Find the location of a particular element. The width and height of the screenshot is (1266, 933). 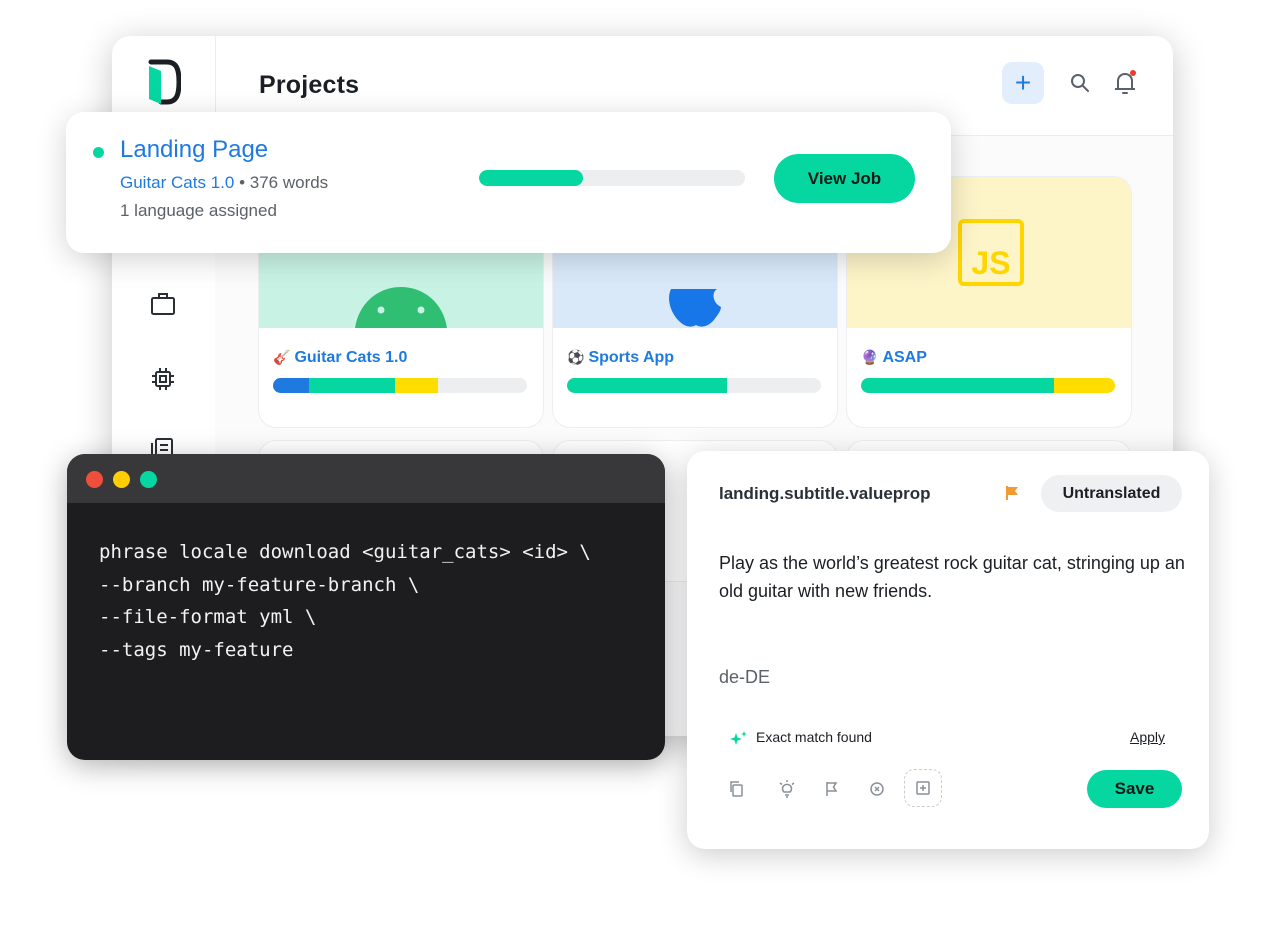

page-title: Projects is located at coordinates (309, 85).